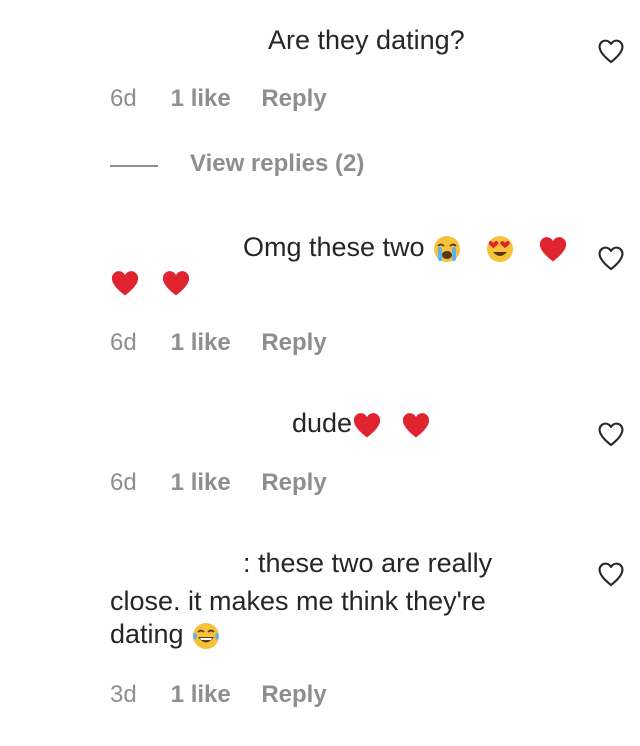 This screenshot has width=640, height=746. What do you see at coordinates (500, 248) in the screenshot?
I see `smiling-face-with-heart-eyes-icon` at bounding box center [500, 248].